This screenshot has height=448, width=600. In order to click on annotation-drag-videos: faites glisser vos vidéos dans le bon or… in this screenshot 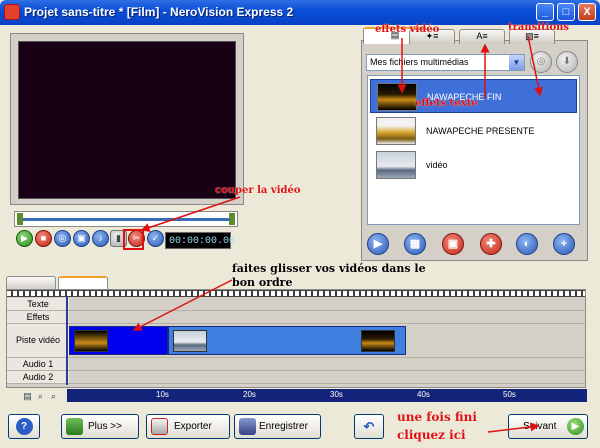, I will do `click(329, 275)`.